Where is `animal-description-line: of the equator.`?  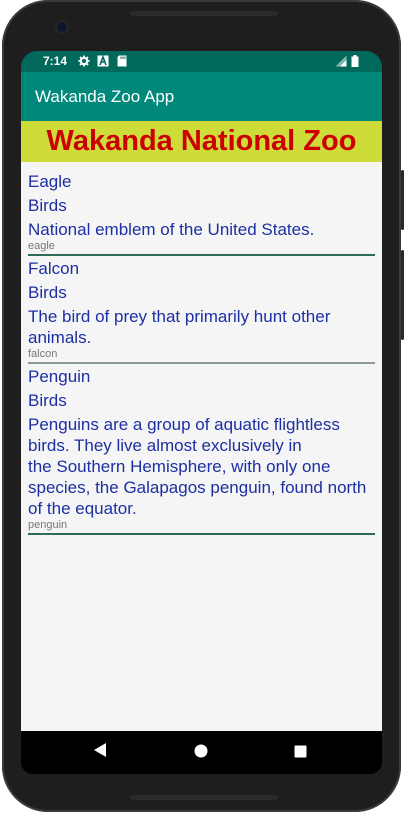
animal-description-line: of the equator. is located at coordinates (82, 508).